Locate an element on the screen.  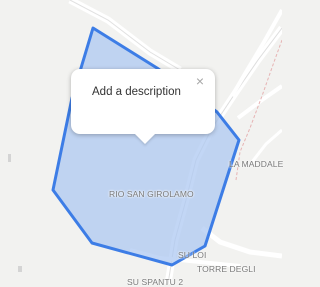
description-popup: Add a description × is located at coordinates (143, 106).